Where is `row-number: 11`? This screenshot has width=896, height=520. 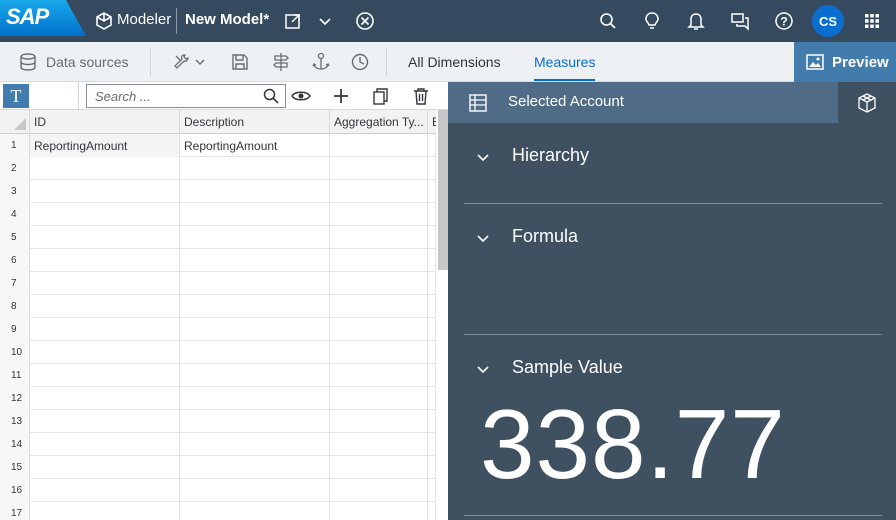 row-number: 11 is located at coordinates (15, 375).